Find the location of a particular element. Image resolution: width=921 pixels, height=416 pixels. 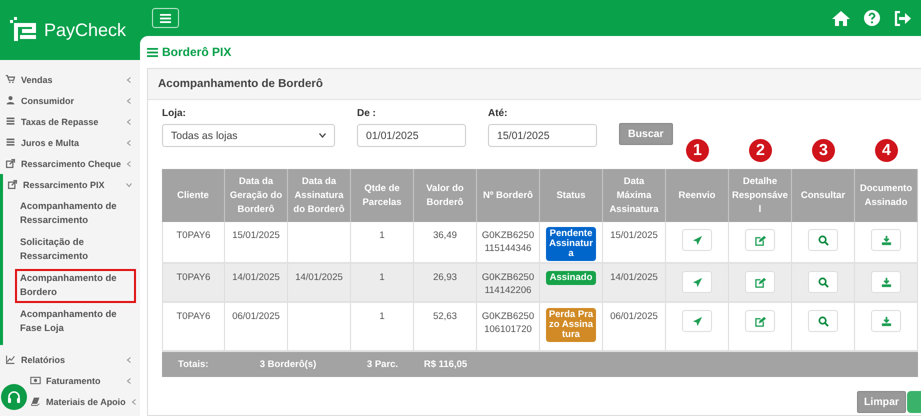

field-label: De : is located at coordinates (367, 113).